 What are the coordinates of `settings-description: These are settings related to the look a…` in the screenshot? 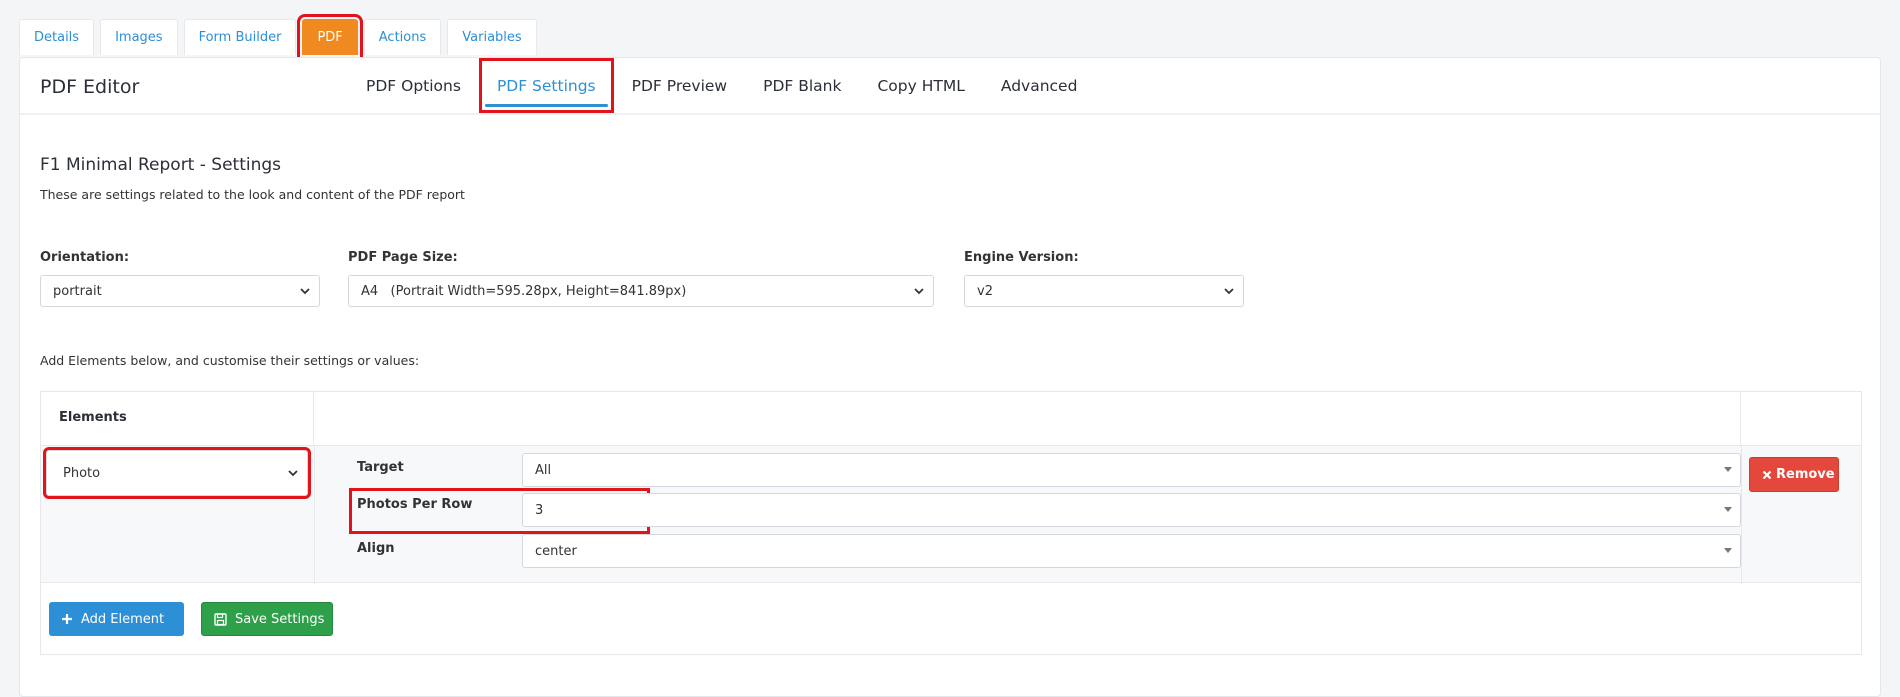 It's located at (252, 194).